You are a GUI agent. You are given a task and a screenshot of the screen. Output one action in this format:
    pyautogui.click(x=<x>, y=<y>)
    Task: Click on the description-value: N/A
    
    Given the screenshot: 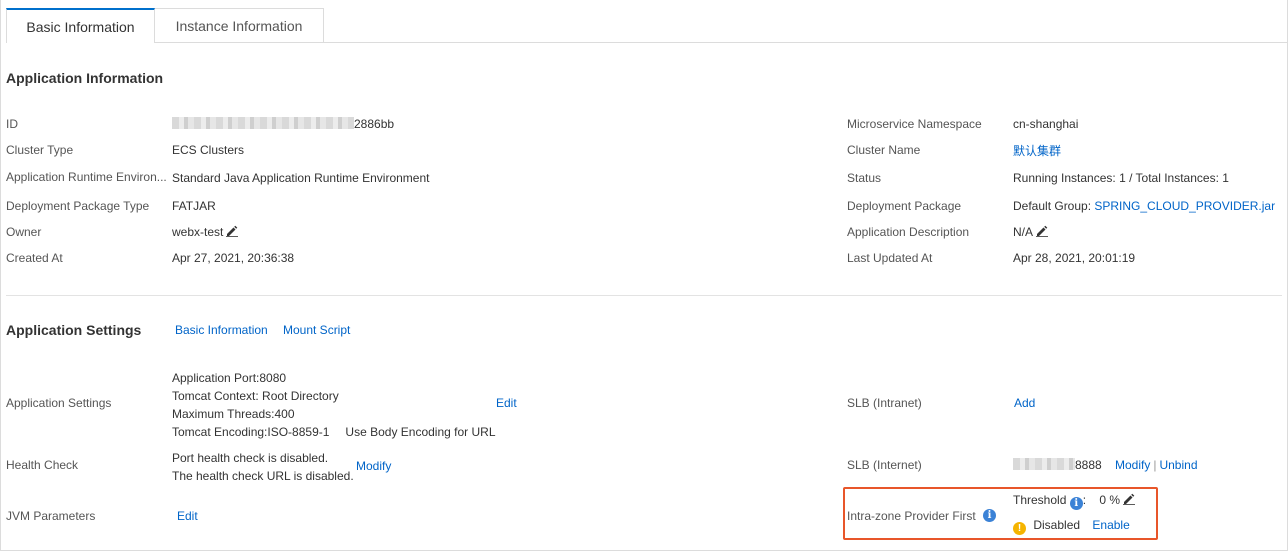 What is the action you would take?
    pyautogui.click(x=1031, y=232)
    